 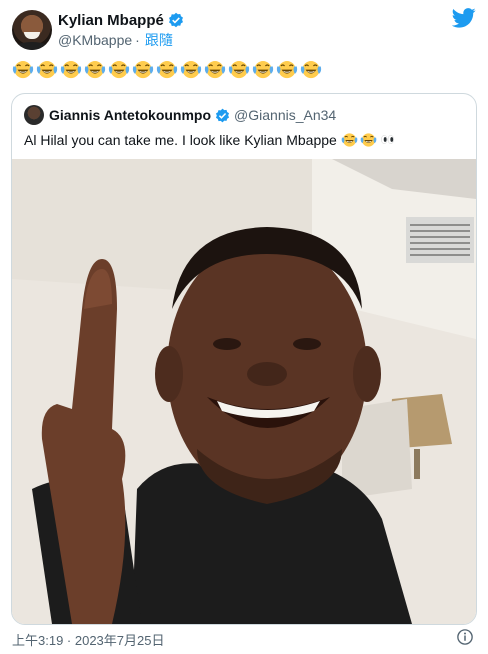 What do you see at coordinates (111, 20) in the screenshot?
I see `author-name: Kylian Mbappé` at bounding box center [111, 20].